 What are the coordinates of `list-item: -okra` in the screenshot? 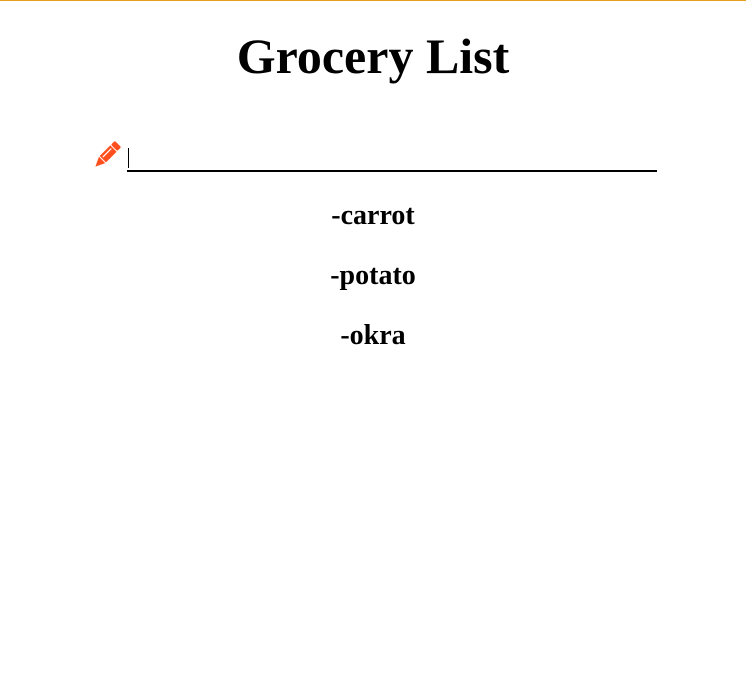 It's located at (373, 346).